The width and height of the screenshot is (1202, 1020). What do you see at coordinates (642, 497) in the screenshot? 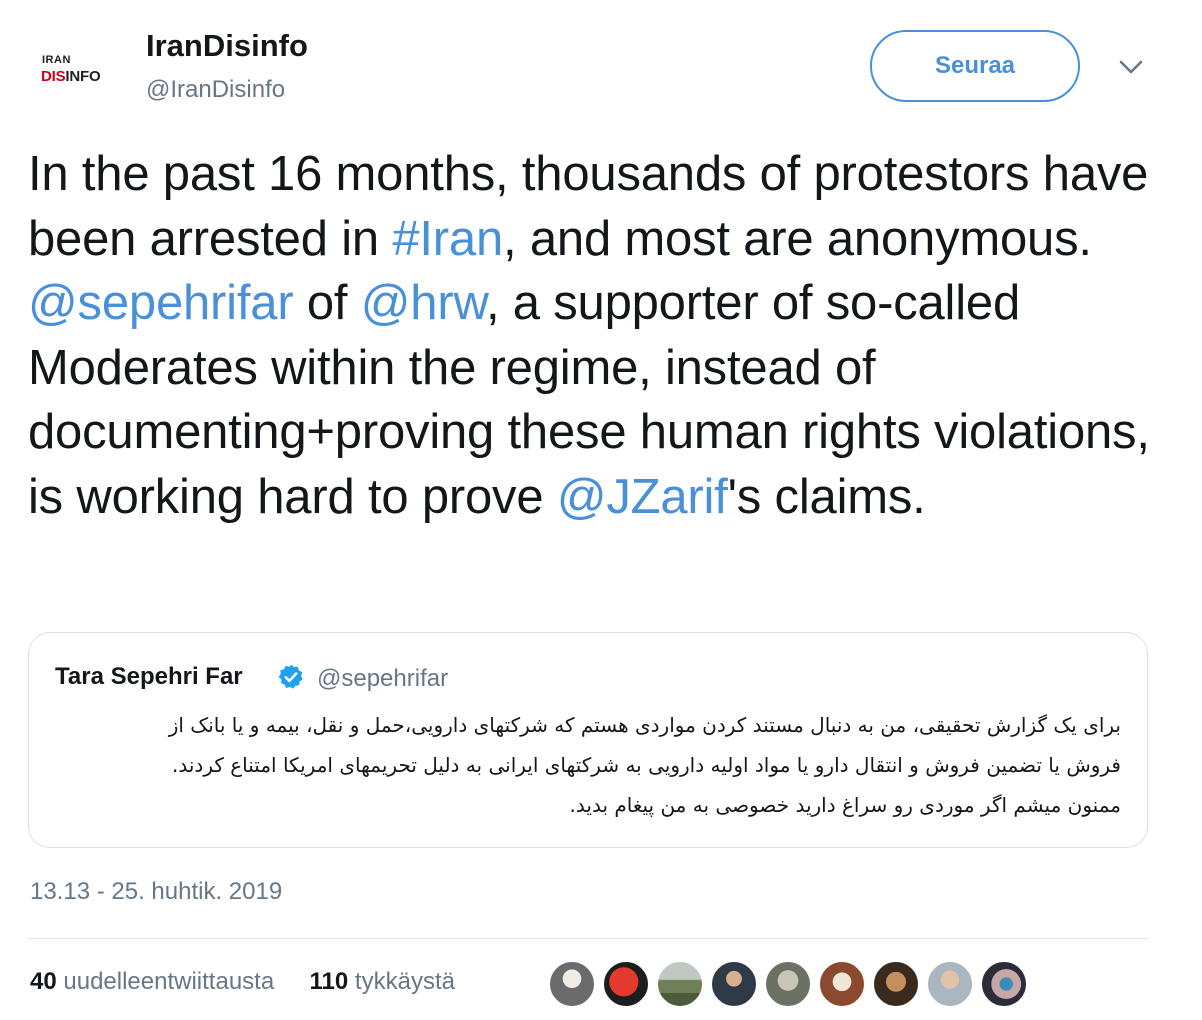
I see `mention-link: @JZarif` at bounding box center [642, 497].